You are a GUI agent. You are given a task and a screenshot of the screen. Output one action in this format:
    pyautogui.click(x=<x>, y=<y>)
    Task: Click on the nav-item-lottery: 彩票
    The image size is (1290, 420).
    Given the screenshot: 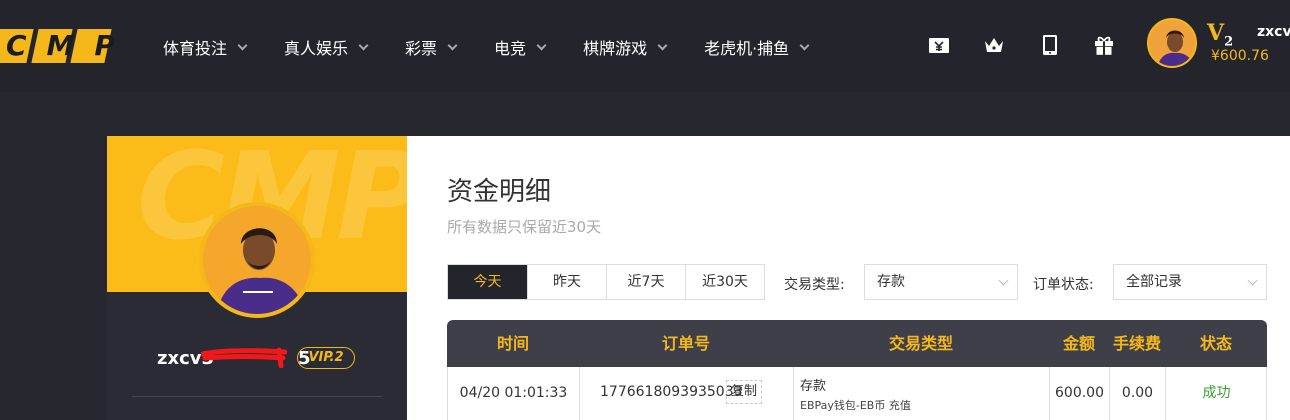 What is the action you would take?
    pyautogui.click(x=431, y=47)
    